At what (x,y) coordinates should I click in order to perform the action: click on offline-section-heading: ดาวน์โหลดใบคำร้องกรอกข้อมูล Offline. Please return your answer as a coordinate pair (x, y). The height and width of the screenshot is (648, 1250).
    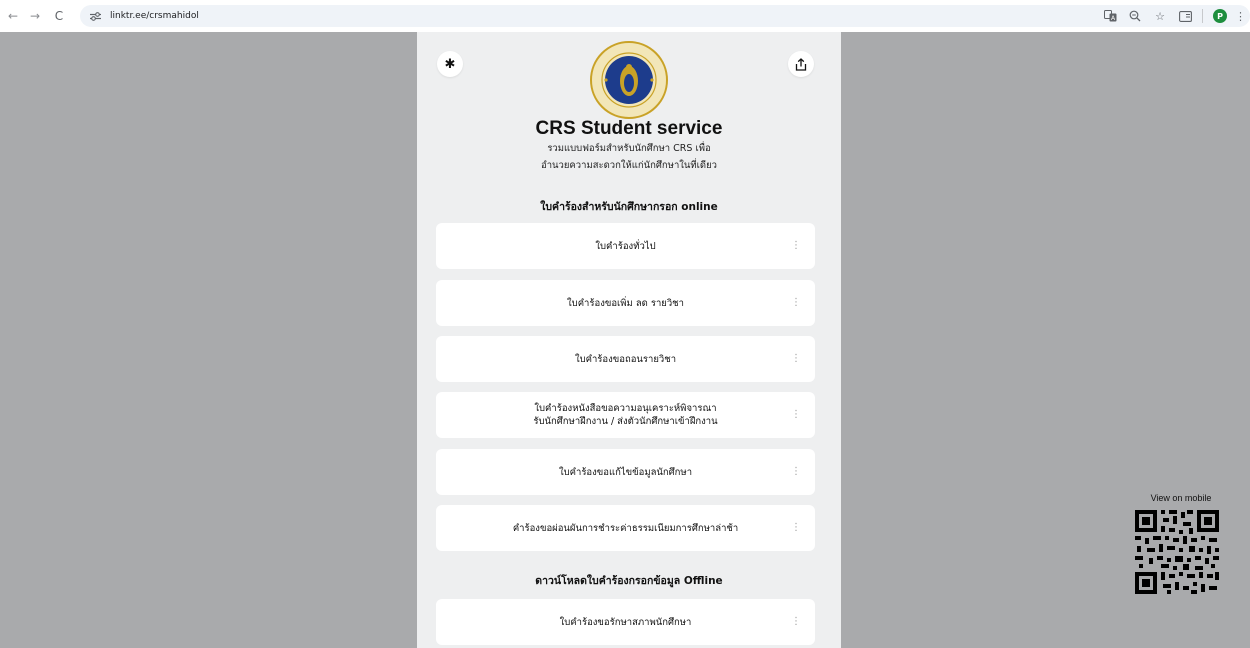
    Looking at the image, I should click on (629, 581).